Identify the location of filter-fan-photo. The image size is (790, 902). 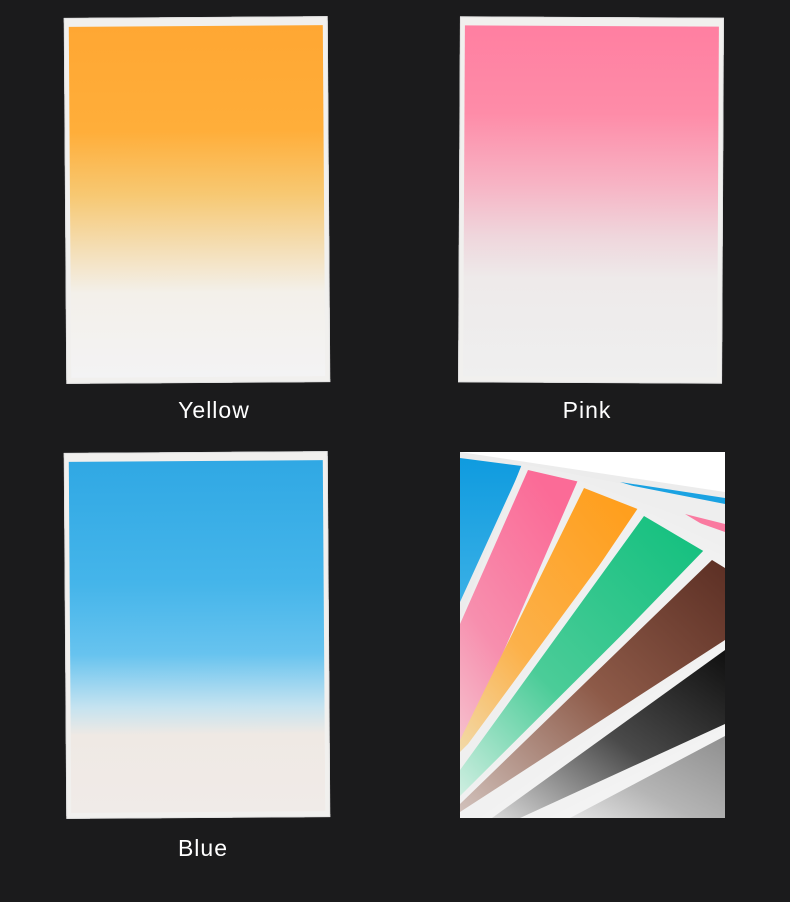
(592, 635).